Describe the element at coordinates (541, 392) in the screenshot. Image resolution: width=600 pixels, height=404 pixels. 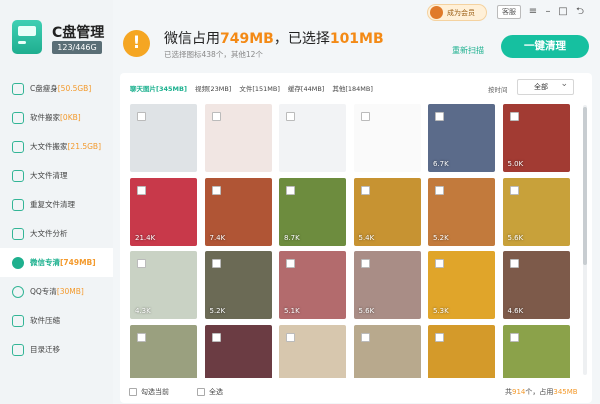
I see `total-summary: 共914个，占用345MB` at that location.